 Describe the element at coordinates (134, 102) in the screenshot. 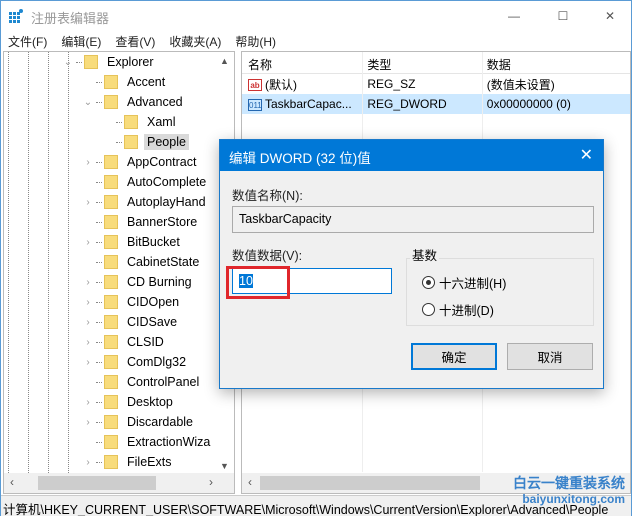

I see `tree-node: ⌄ Advanced` at that location.